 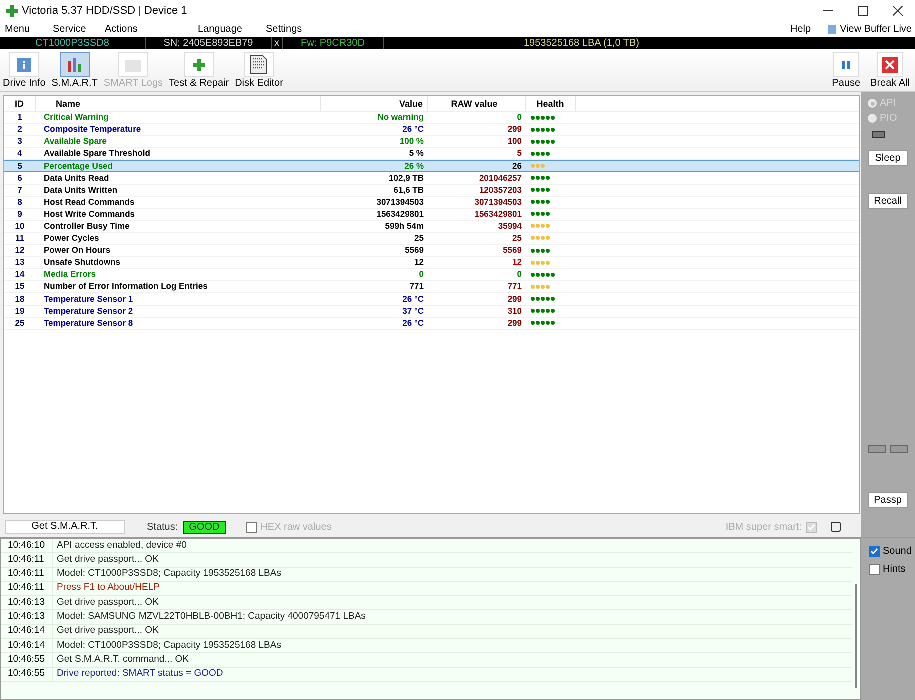 I want to click on menu-item: Help, so click(x=801, y=29).